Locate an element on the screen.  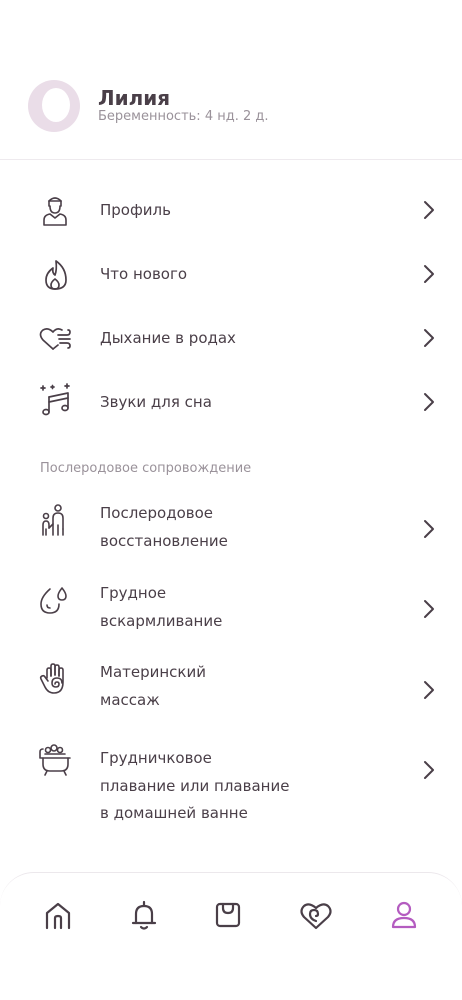
home-icon is located at coordinates (58, 915).